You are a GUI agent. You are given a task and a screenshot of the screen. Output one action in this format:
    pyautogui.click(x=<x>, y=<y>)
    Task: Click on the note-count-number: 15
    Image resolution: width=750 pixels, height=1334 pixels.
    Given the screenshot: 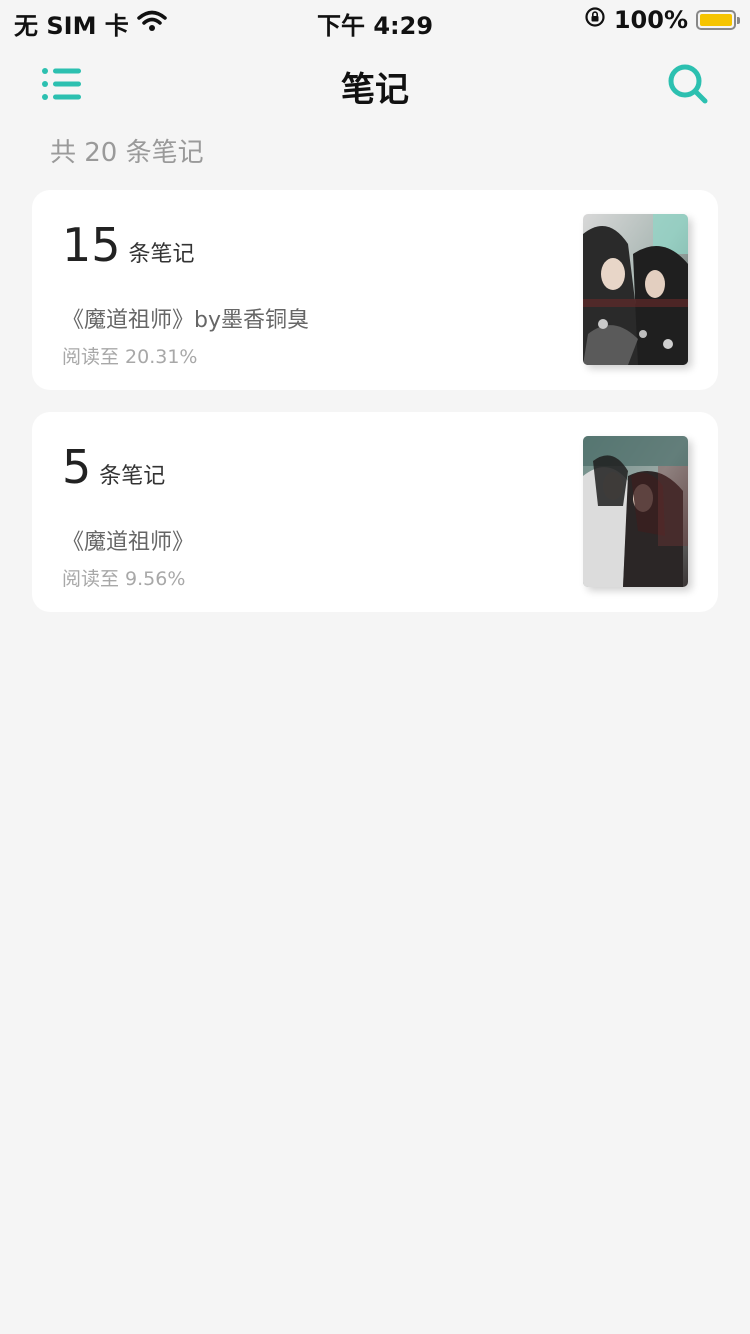 What is the action you would take?
    pyautogui.click(x=91, y=245)
    